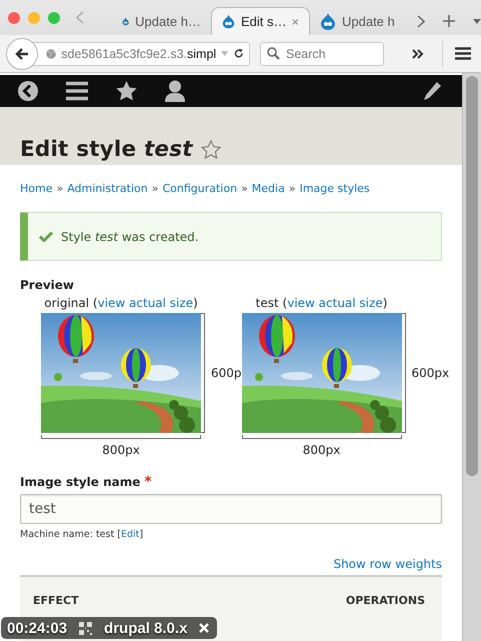  What do you see at coordinates (119, 534) in the screenshot?
I see `bracket-text: [` at bounding box center [119, 534].